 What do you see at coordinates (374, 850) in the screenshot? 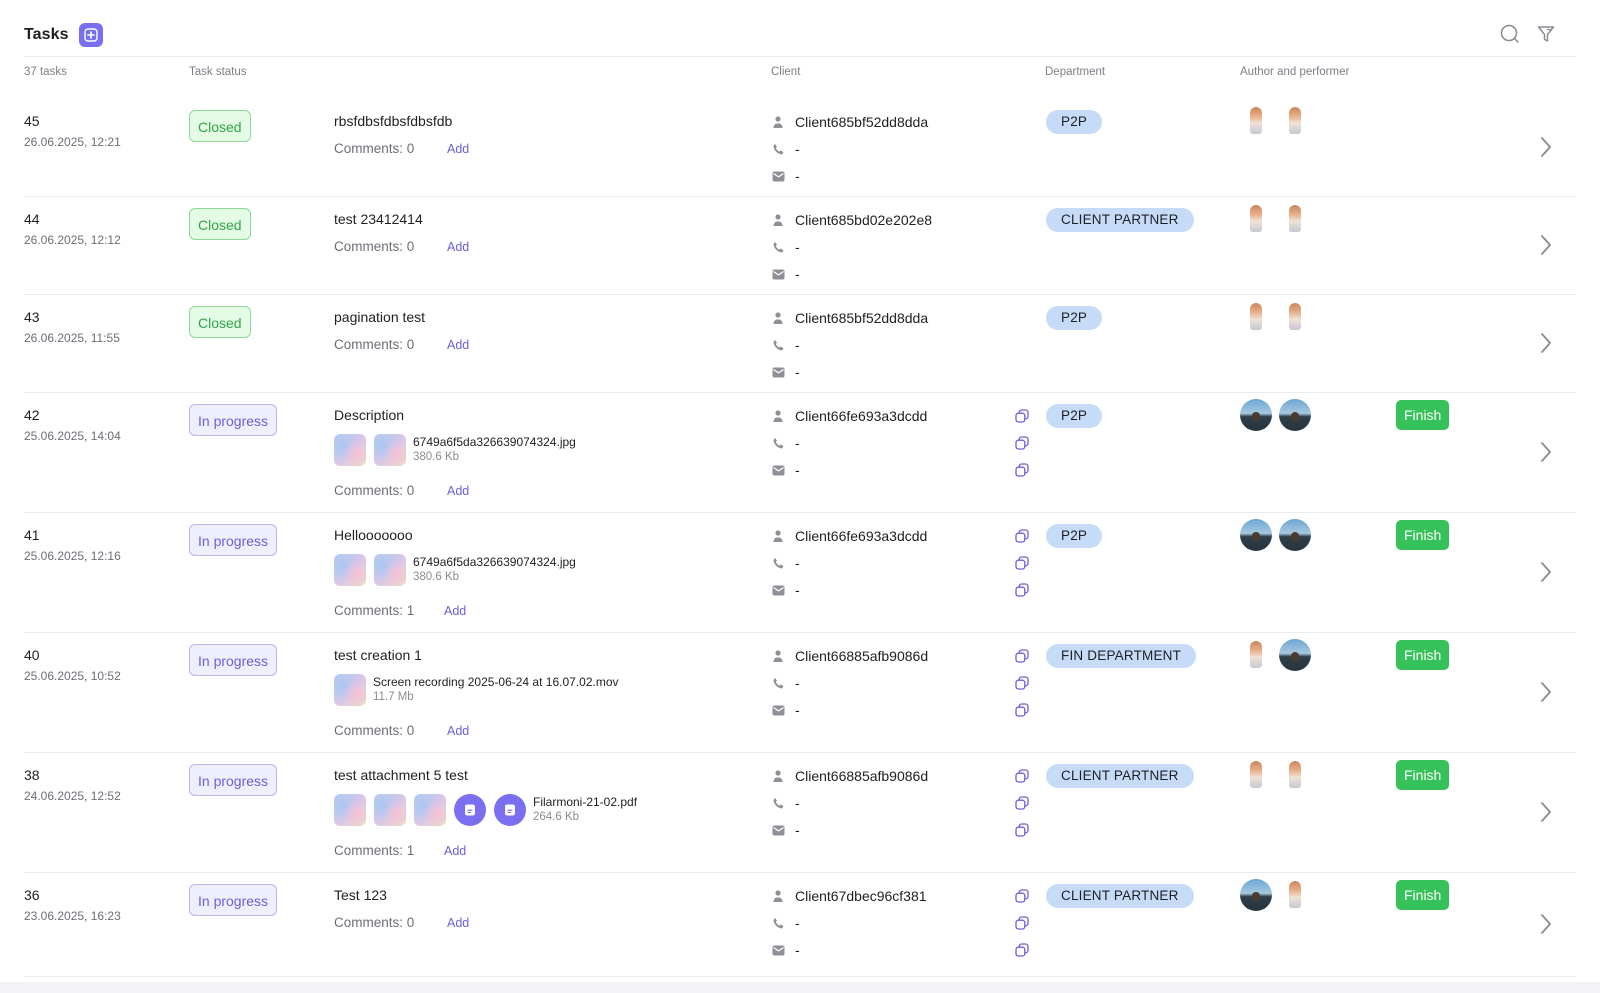
I see `comments-count: Comments: 1` at bounding box center [374, 850].